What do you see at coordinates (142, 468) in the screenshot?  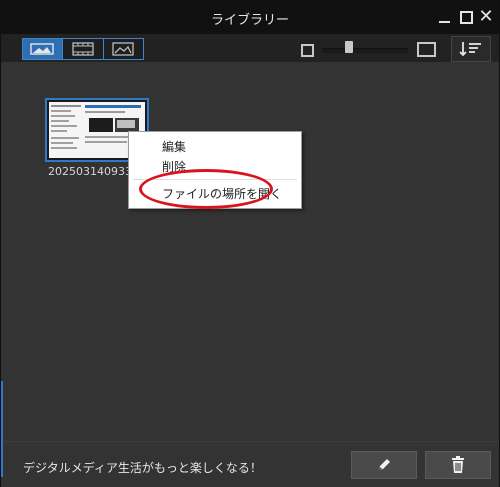 I see `footer-tagline: デジタルメディア生活がもっと楽しくなる！` at bounding box center [142, 468].